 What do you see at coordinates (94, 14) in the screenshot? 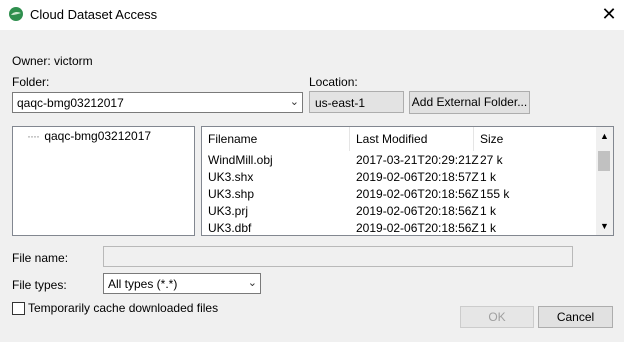
I see `window-title: Cloud Dataset Access` at bounding box center [94, 14].